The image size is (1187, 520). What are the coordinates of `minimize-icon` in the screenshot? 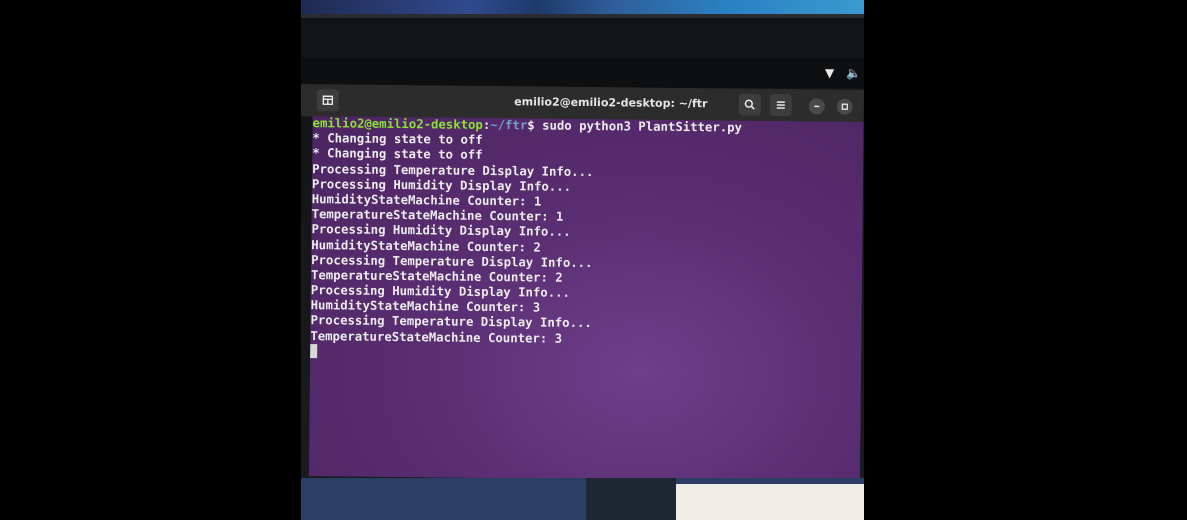 It's located at (817, 106).